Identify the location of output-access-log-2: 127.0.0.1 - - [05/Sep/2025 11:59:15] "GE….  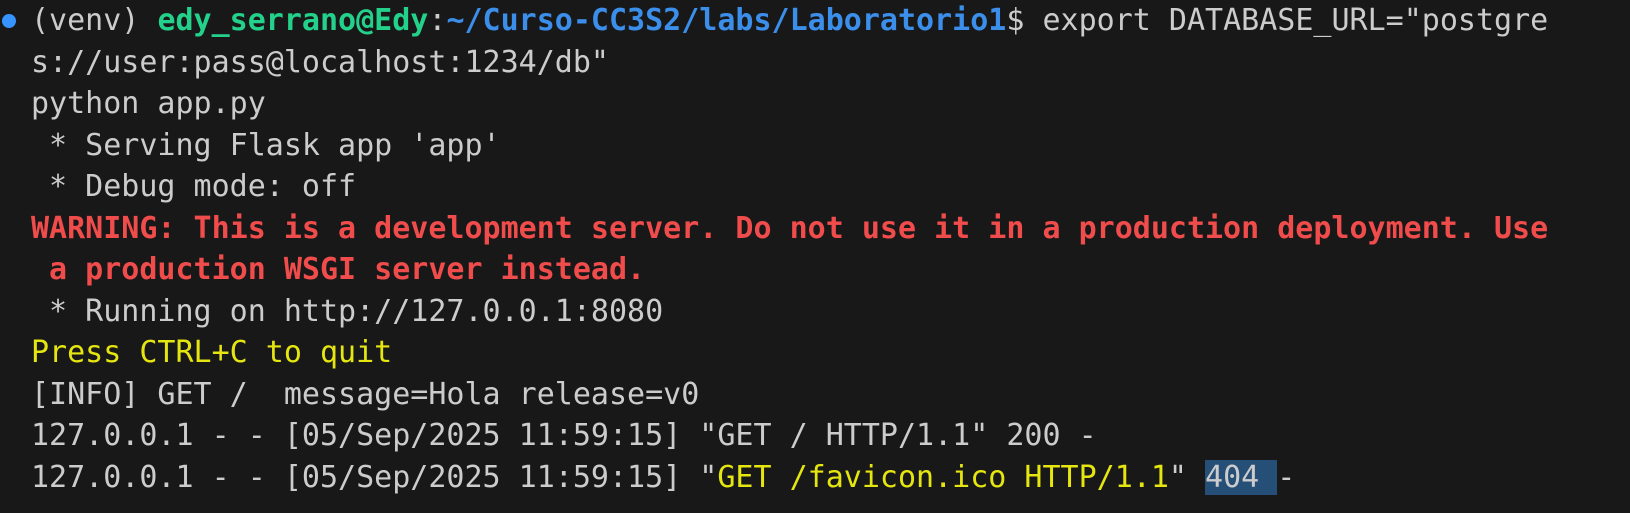
(830, 478).